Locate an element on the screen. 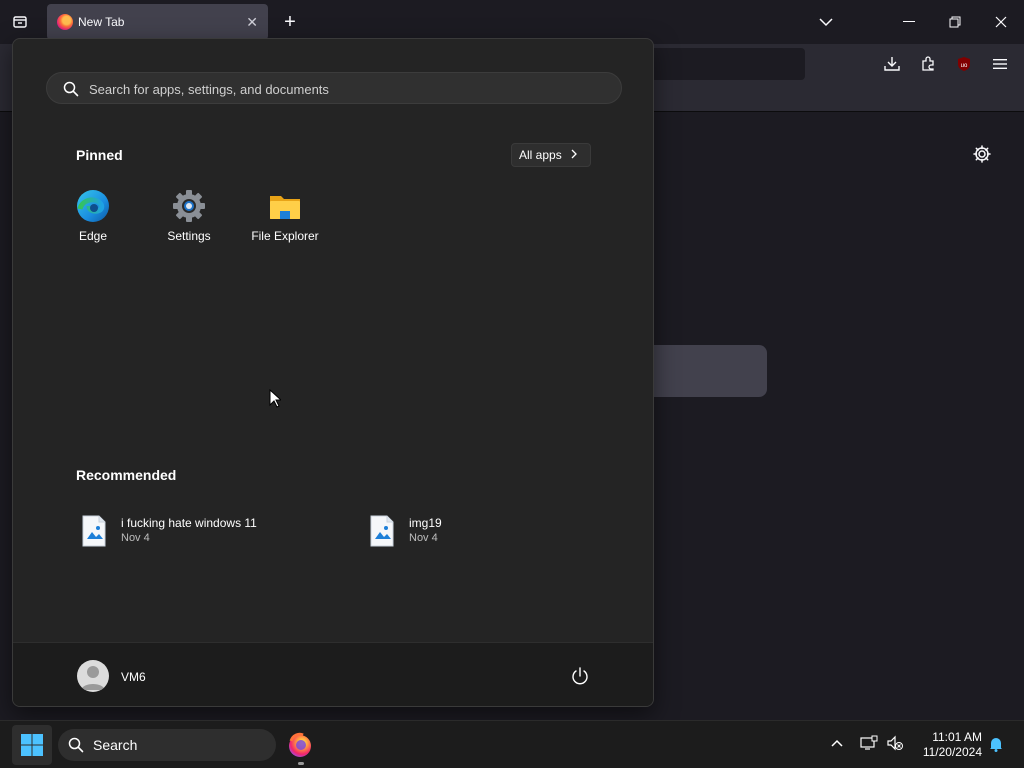 This screenshot has height=768, width=1024. running-indicator is located at coordinates (301, 763).